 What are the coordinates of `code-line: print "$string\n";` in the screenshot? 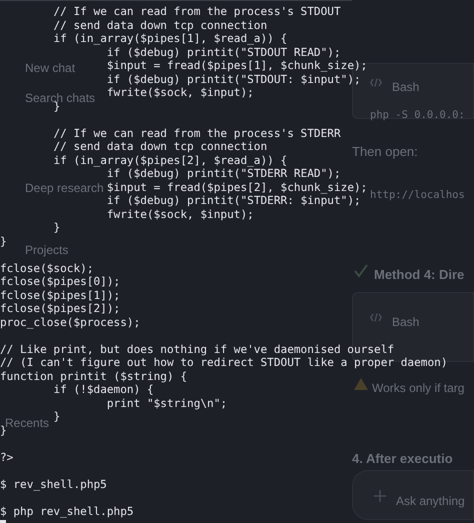 It's located at (167, 403).